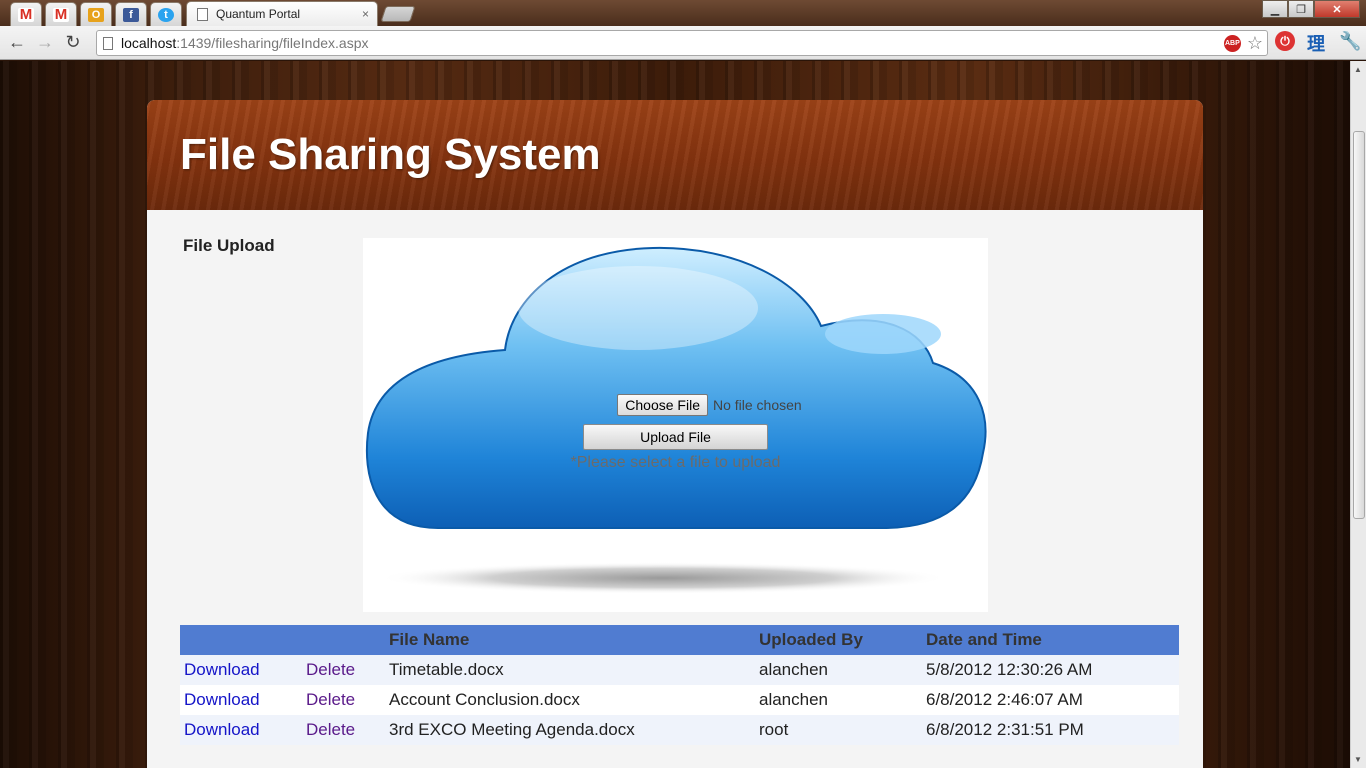 This screenshot has width=1366, height=768. What do you see at coordinates (1050, 640) in the screenshot?
I see `column-header-date-time: Date and Time` at bounding box center [1050, 640].